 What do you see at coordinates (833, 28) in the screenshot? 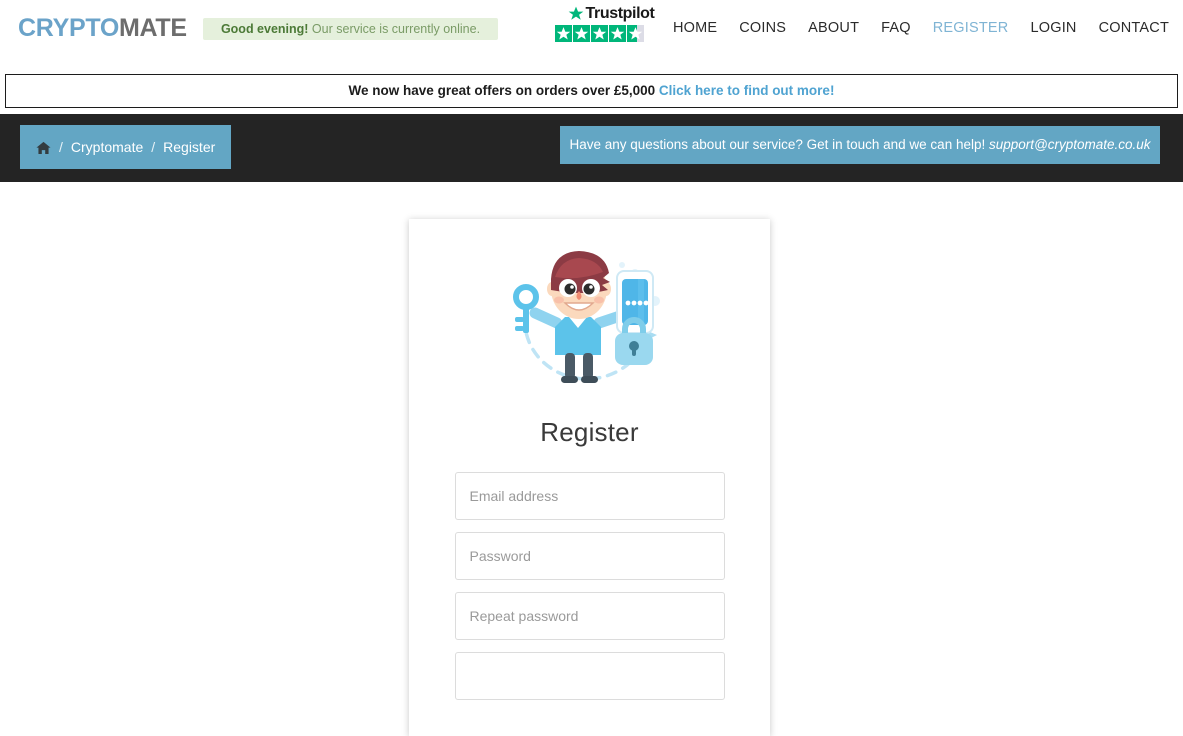
I see `nav-item-about: ABOUT` at bounding box center [833, 28].